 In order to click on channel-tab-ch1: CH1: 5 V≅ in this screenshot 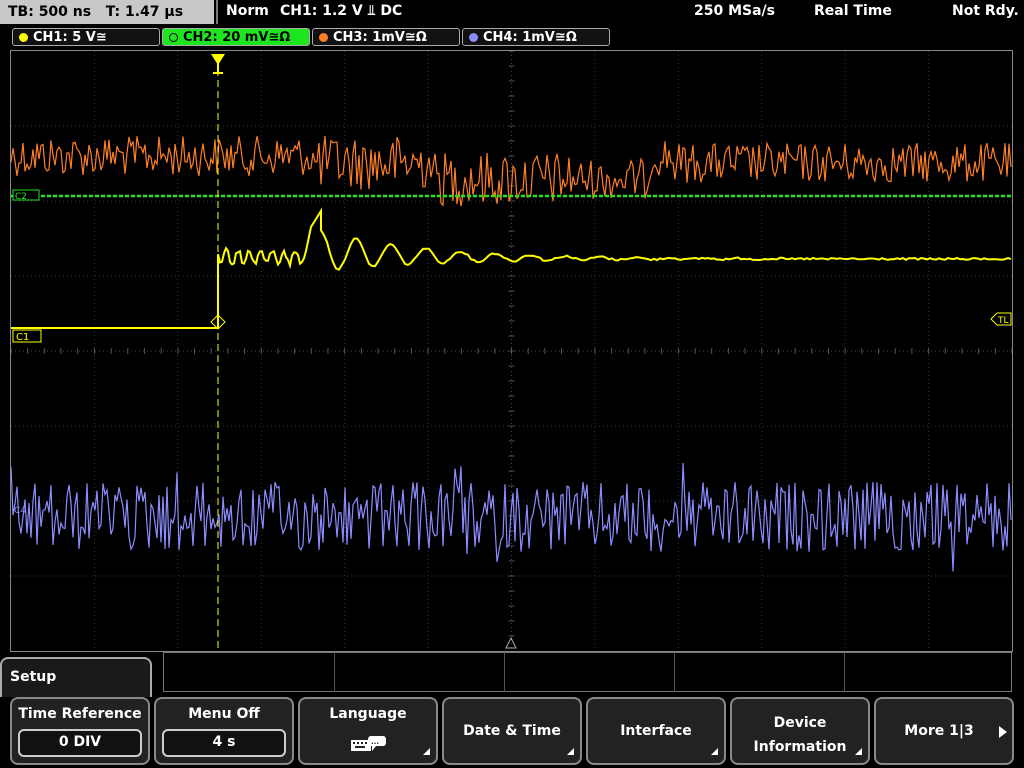, I will do `click(86, 37)`.